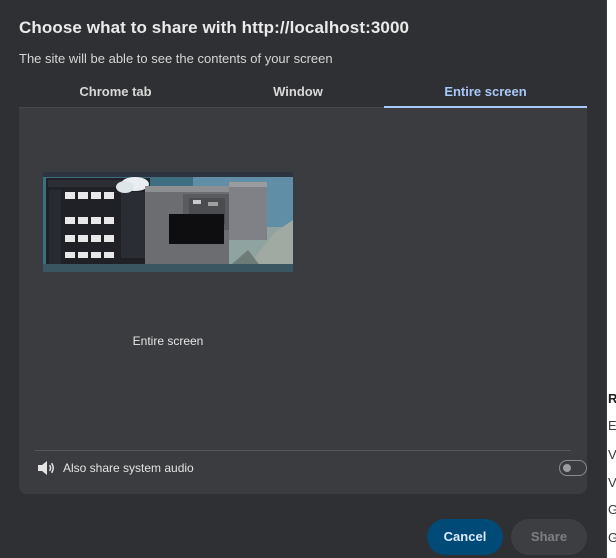  What do you see at coordinates (311, 469) in the screenshot?
I see `system-audio-row: Also share system audio` at bounding box center [311, 469].